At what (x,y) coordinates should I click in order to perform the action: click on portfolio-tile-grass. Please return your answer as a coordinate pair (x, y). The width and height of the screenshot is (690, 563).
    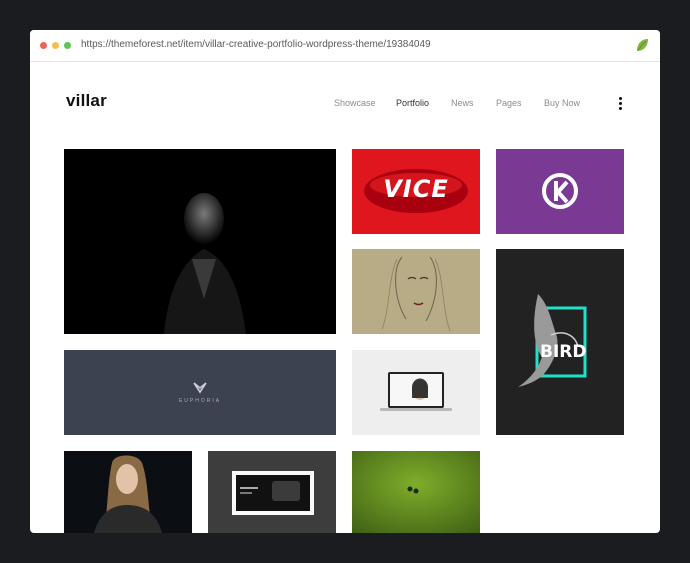
    Looking at the image, I should click on (416, 492).